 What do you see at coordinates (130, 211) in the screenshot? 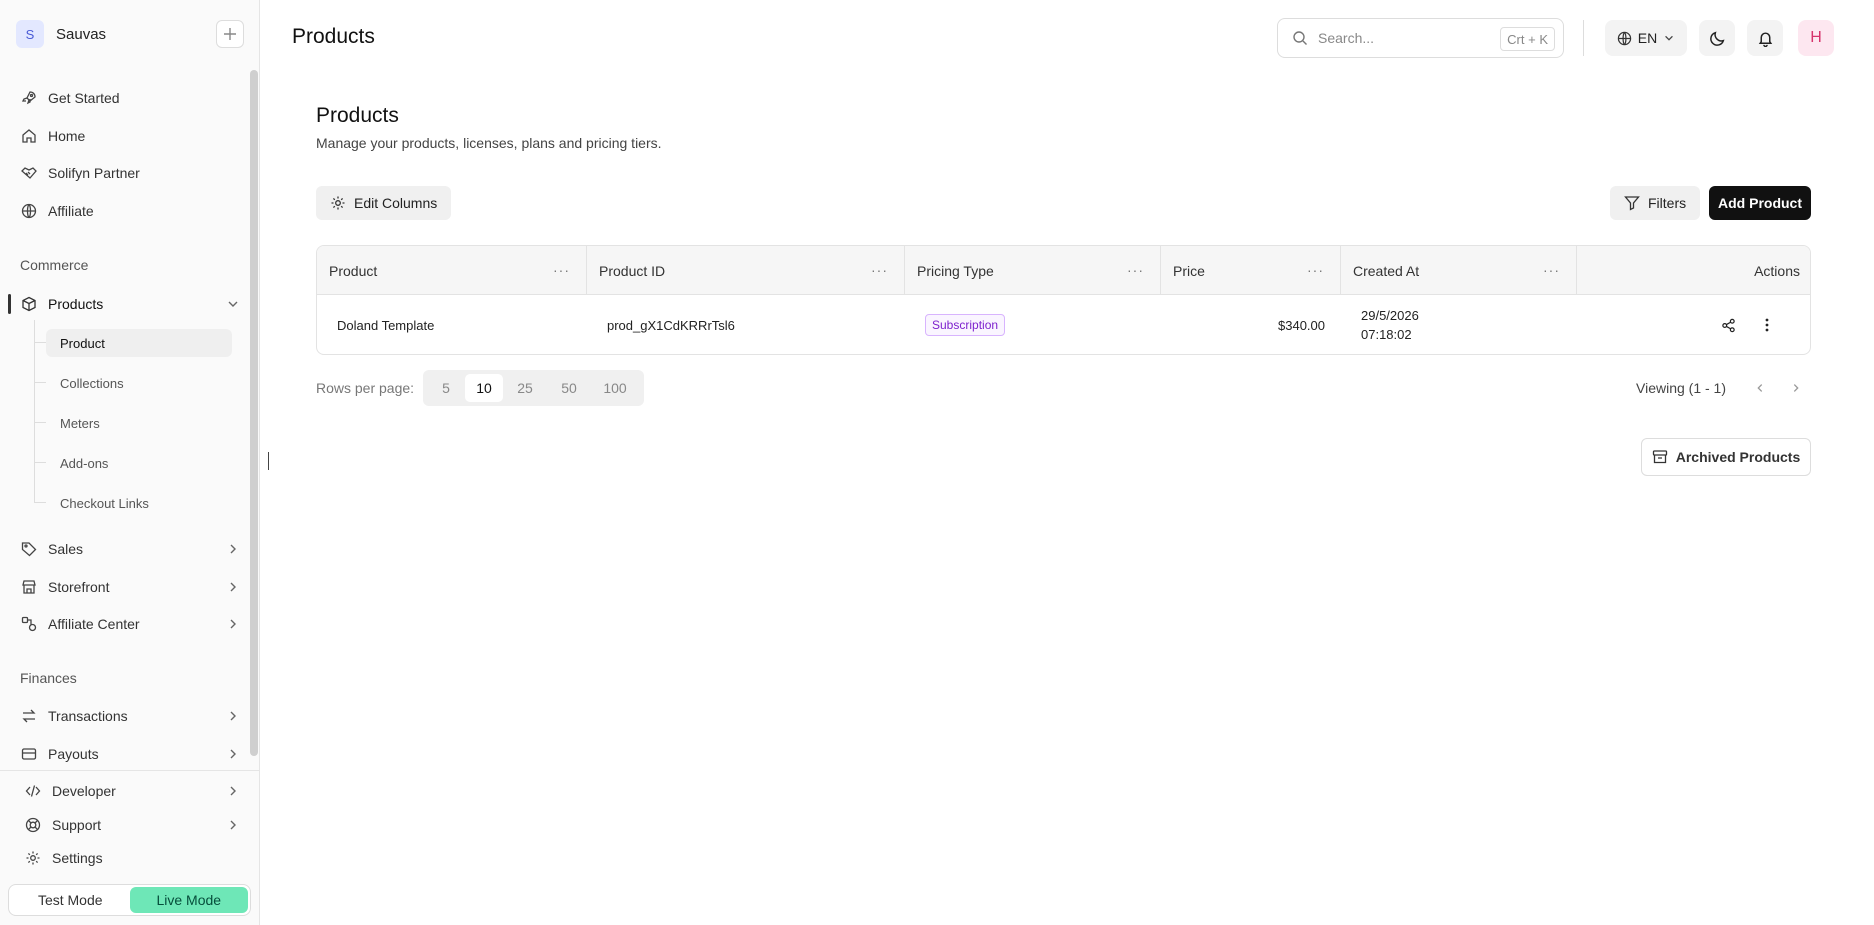
I see `sidebar-item-affiliate: Affiliate` at bounding box center [130, 211].